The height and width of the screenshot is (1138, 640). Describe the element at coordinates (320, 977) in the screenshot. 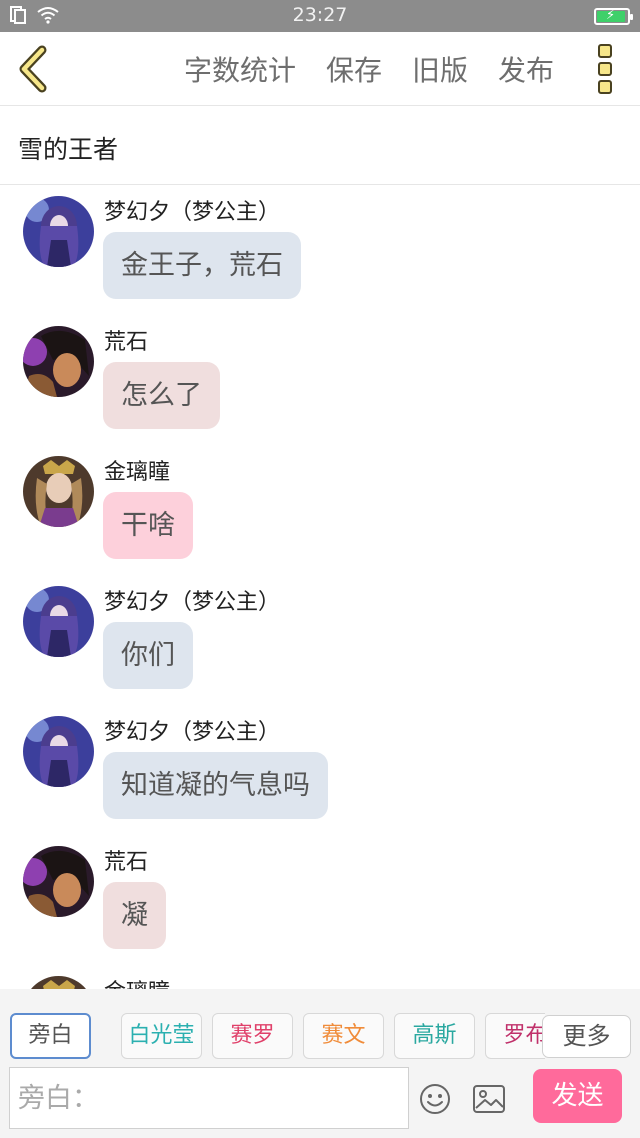

I see `chat-message: 金璃瞳` at that location.